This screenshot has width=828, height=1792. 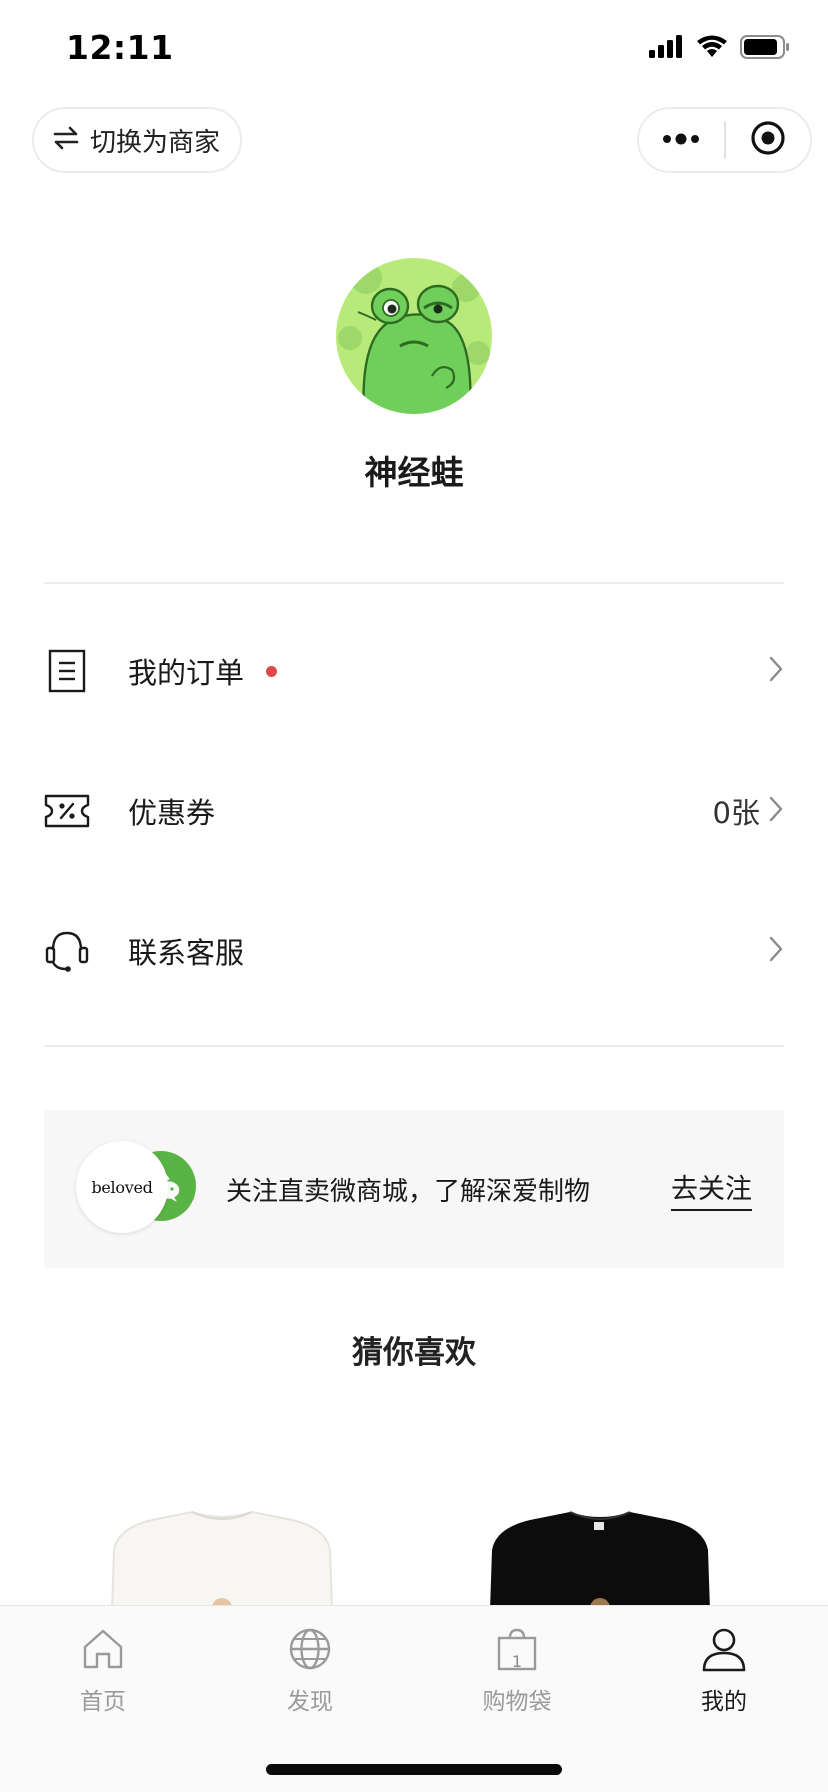 I want to click on tab-label: 购物袋, so click(x=517, y=1702).